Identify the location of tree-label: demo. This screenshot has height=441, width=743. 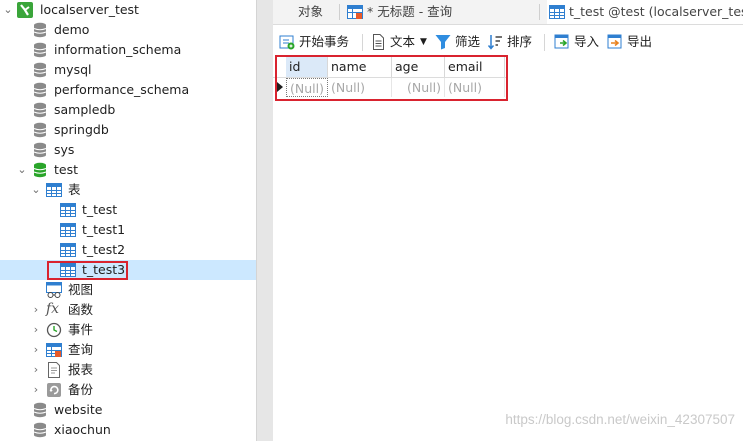
(72, 29).